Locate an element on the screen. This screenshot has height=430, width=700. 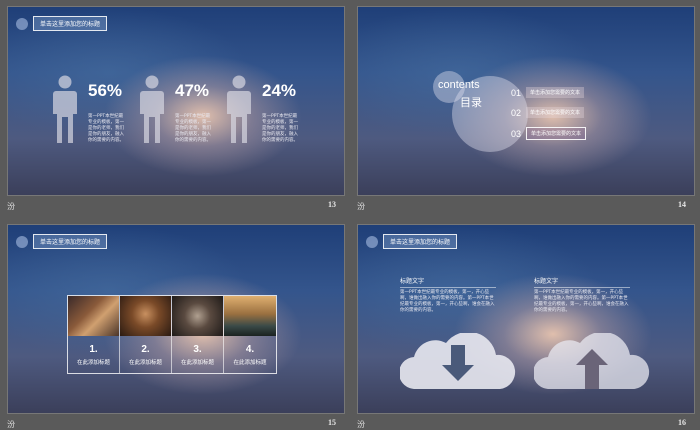
gallery-card: 1. 在此添加标题 is located at coordinates (94, 334).